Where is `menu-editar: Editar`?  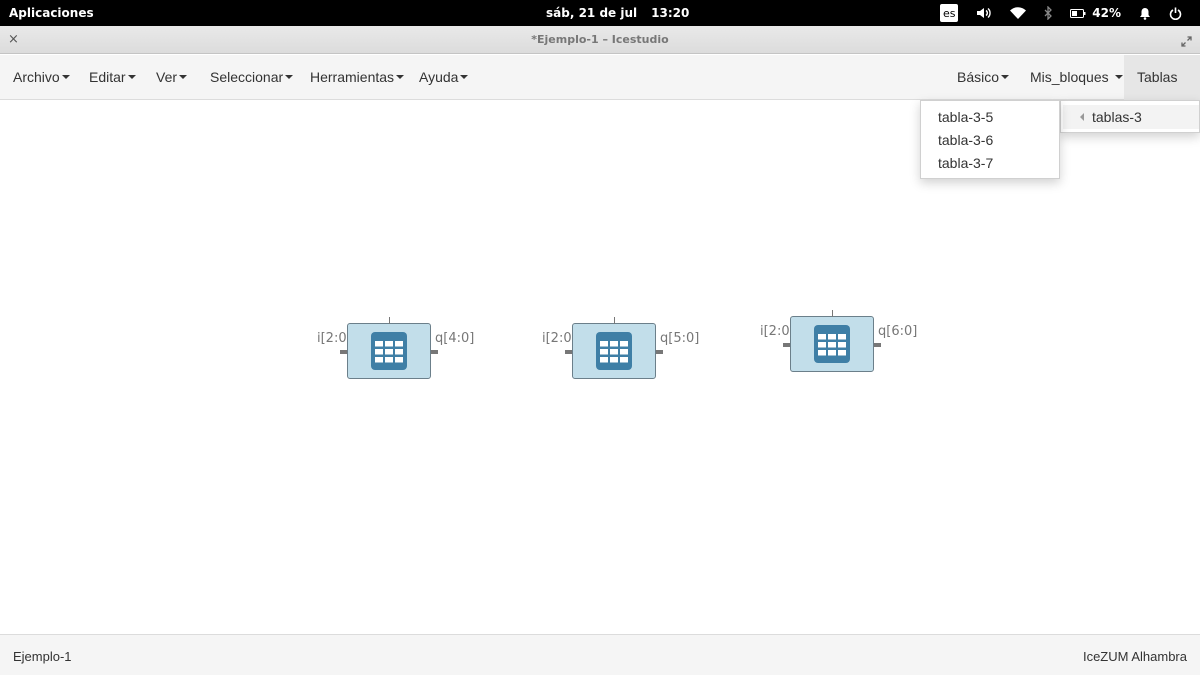
menu-editar: Editar is located at coordinates (112, 77).